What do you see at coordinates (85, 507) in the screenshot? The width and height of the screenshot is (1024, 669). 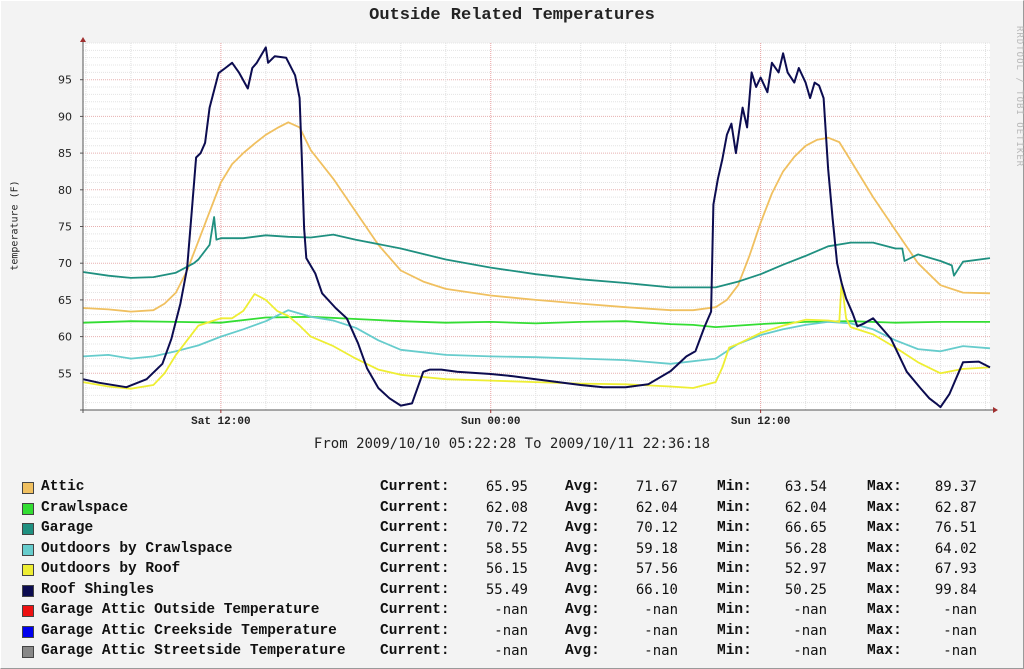 I see `legend-series-name: Crawlspace` at bounding box center [85, 507].